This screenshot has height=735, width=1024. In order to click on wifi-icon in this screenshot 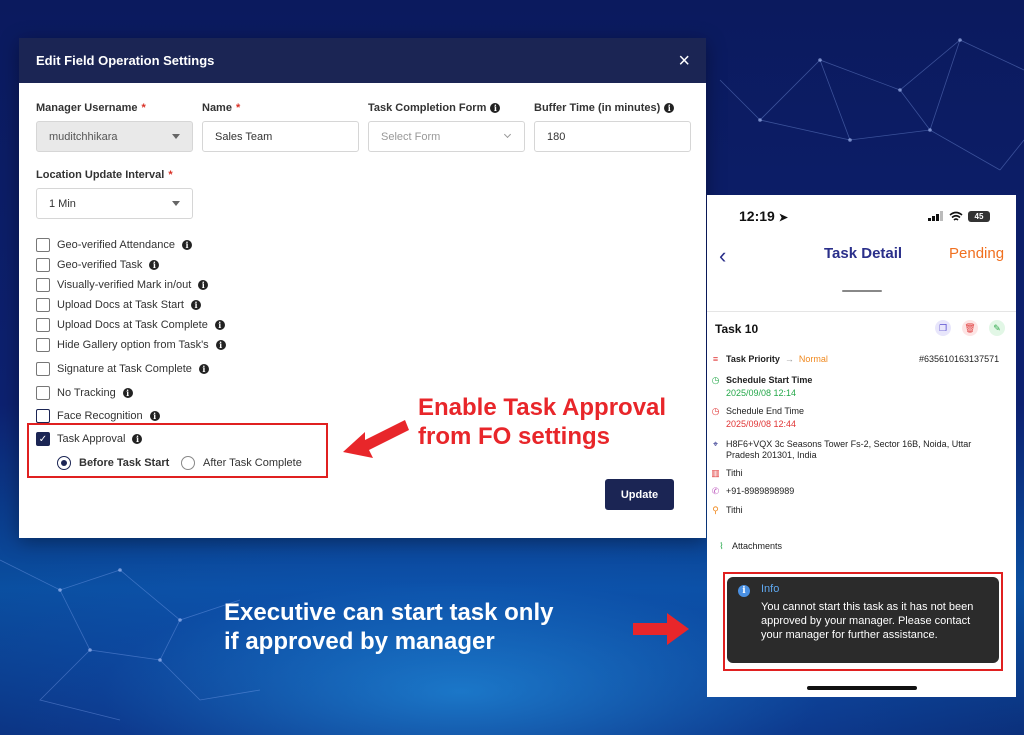, I will do `click(956, 216)`.